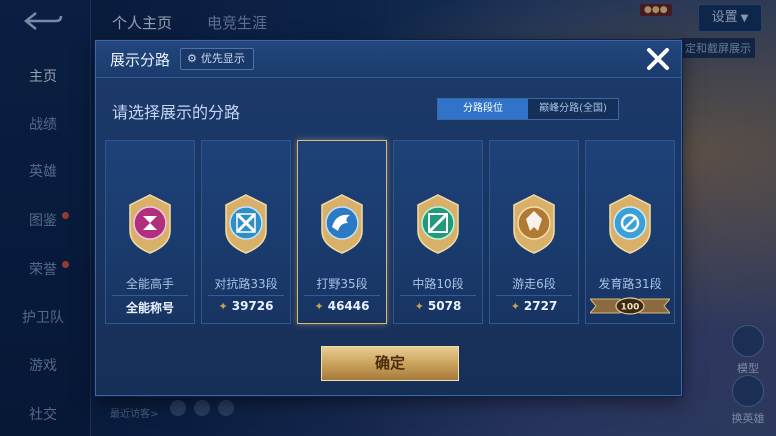 The width and height of the screenshot is (776, 436). Describe the element at coordinates (630, 224) in the screenshot. I see `farm-lane-badge-icon` at that location.